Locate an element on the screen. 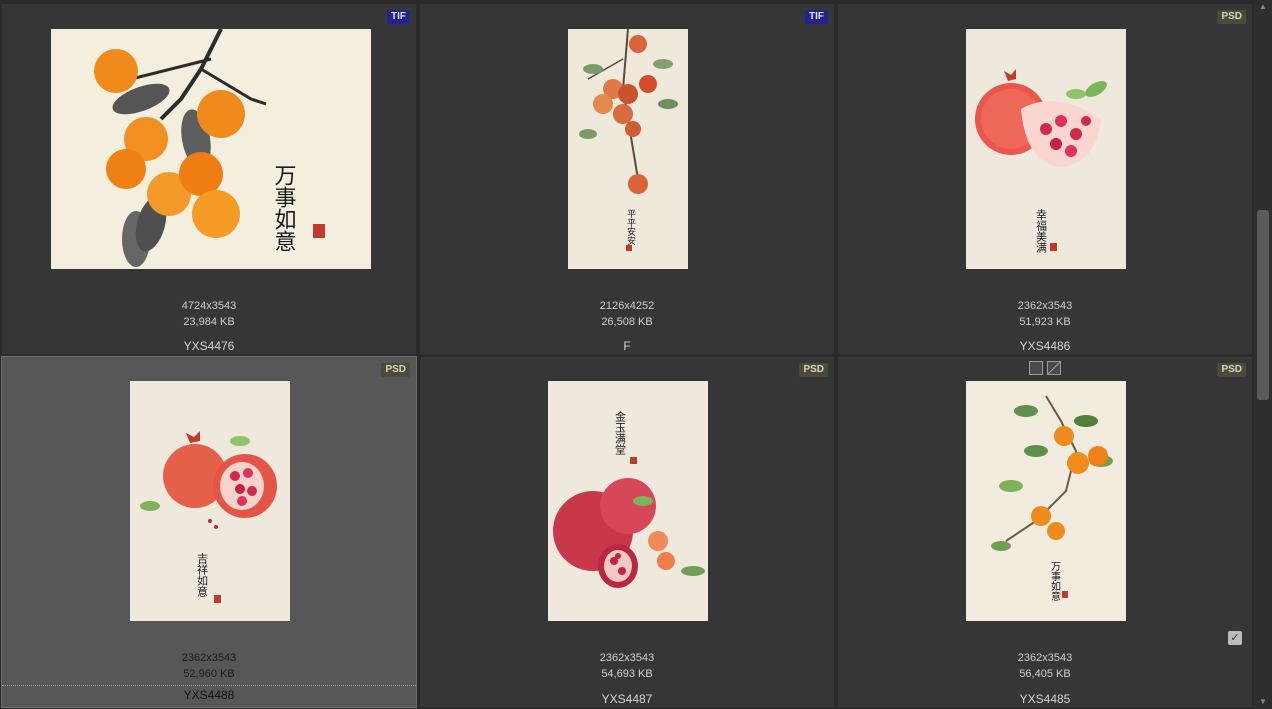 This screenshot has width=1272, height=709. calligraphy-text: 金玉满堂 is located at coordinates (620, 432).